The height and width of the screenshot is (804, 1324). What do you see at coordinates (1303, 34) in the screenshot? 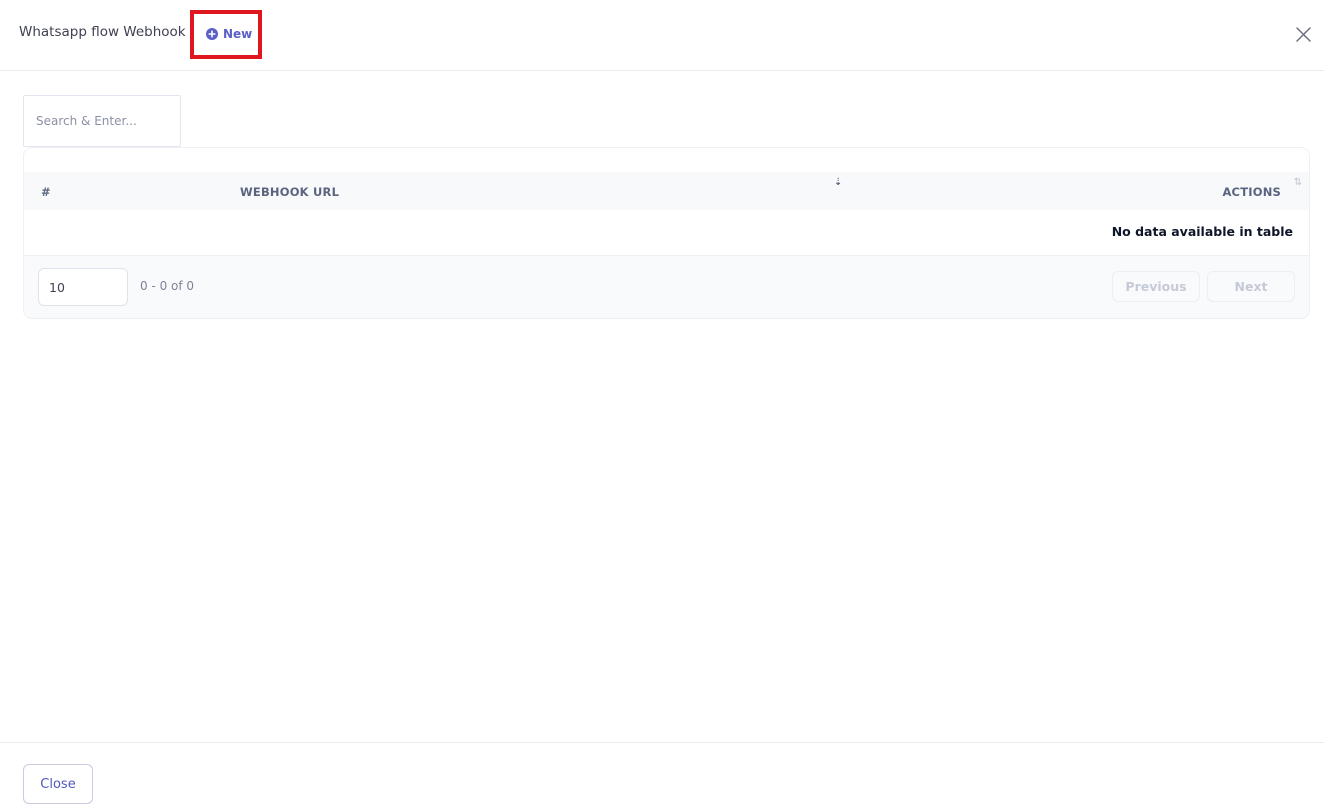
I see `close-icon` at bounding box center [1303, 34].